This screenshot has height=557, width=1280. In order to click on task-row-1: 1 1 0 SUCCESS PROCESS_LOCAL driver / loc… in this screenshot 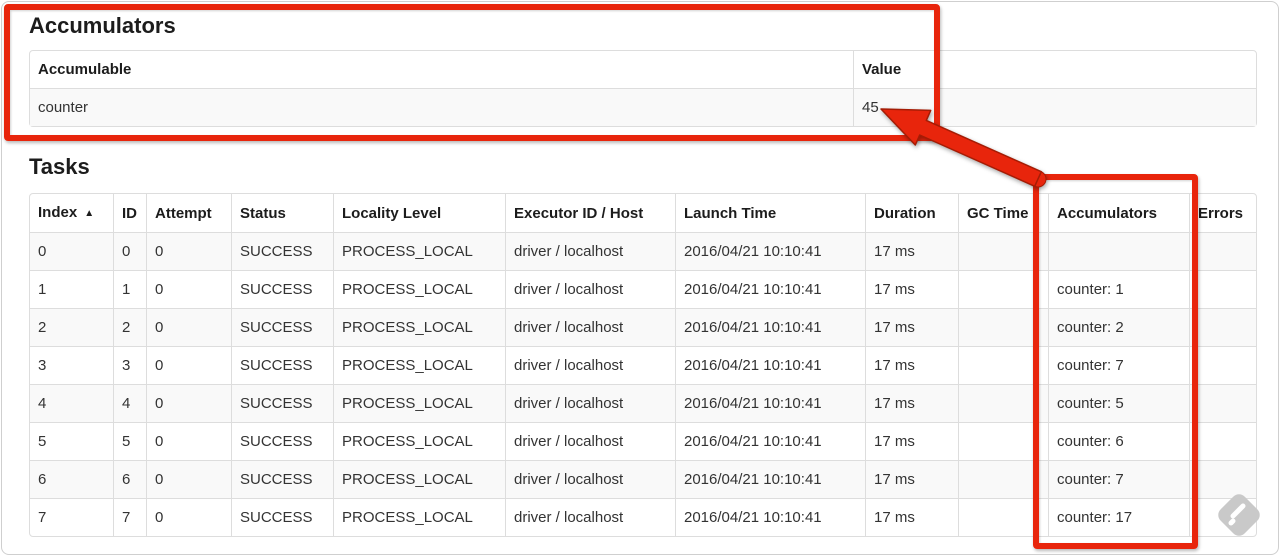, I will do `click(643, 289)`.